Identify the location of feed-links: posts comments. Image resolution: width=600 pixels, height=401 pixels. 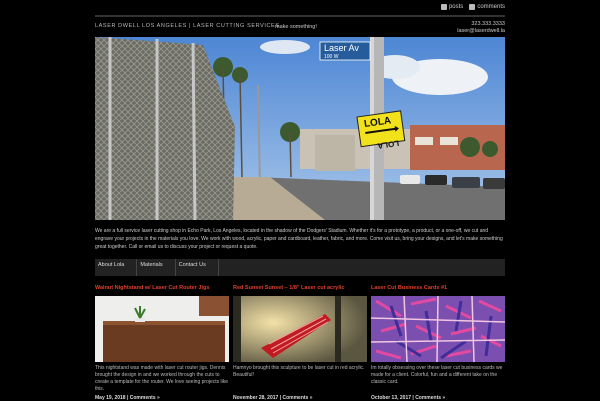
(472, 7).